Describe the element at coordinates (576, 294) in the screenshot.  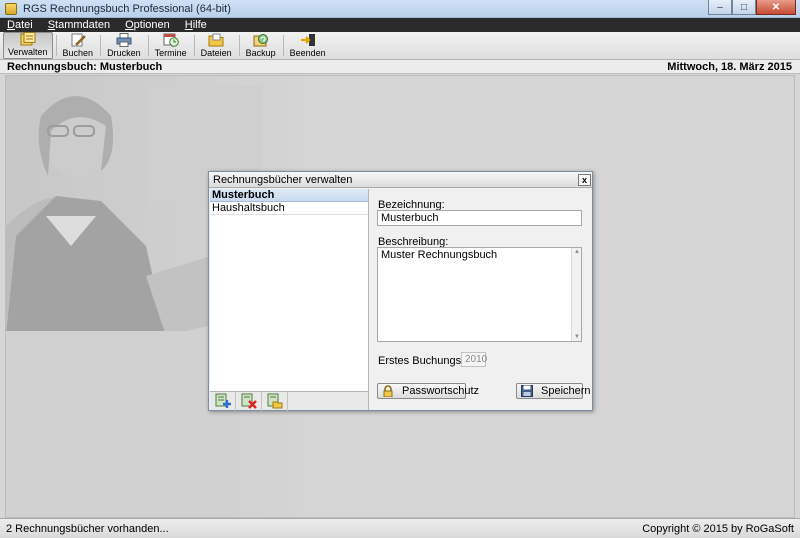
I see `beschreibung-scrollbar: ▲ ▼` at that location.